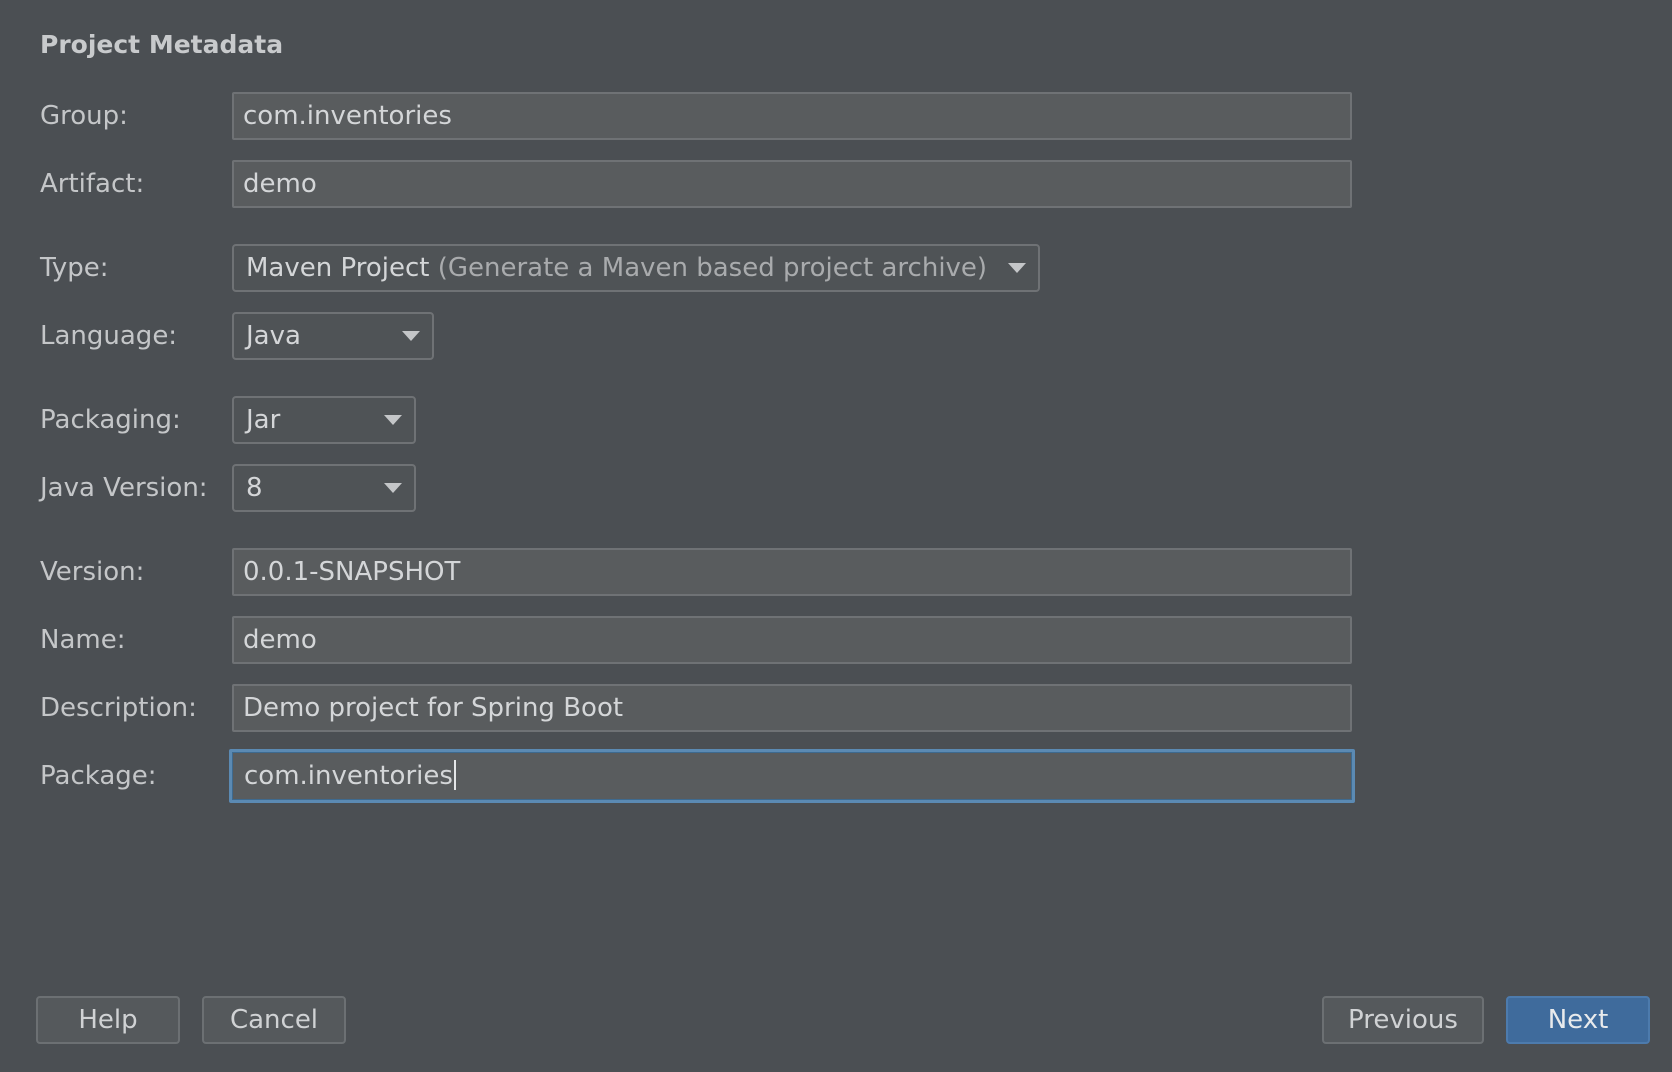 This screenshot has width=1672, height=1072. Describe the element at coordinates (324, 420) in the screenshot. I see `packaging-select: Jar` at that location.